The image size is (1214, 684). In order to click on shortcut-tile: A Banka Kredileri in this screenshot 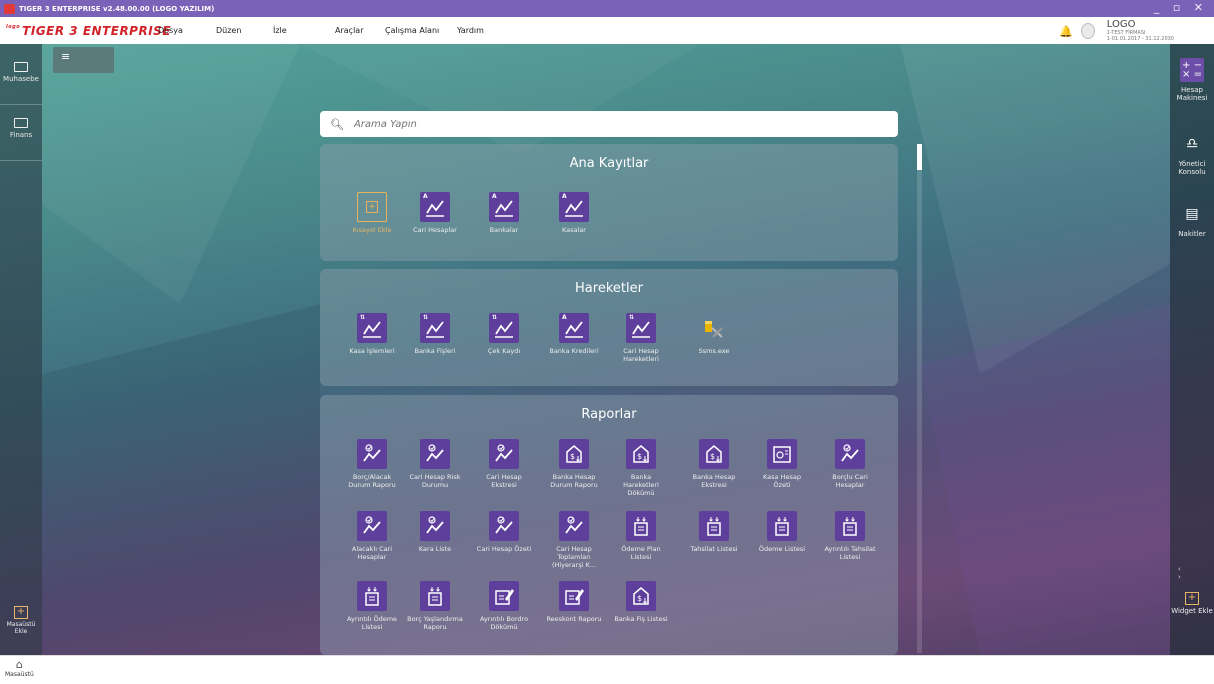, I will do `click(574, 334)`.